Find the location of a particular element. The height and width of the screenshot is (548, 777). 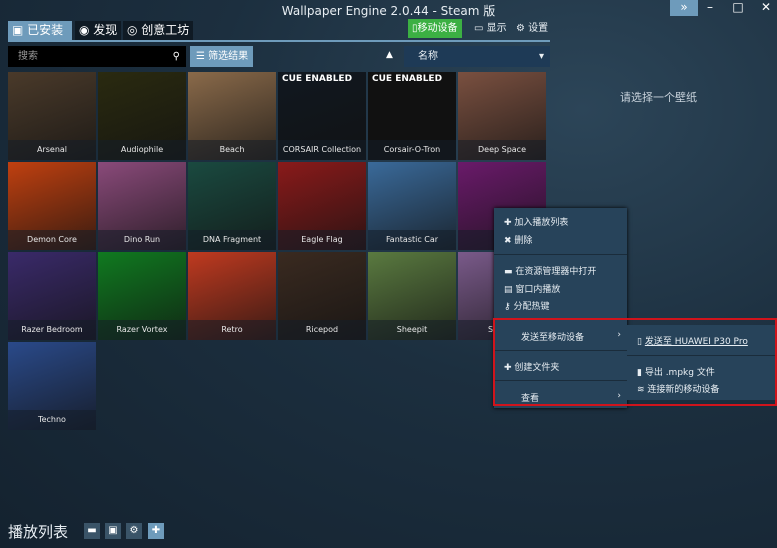

search-input: 搜索 ⚲ is located at coordinates (97, 56).